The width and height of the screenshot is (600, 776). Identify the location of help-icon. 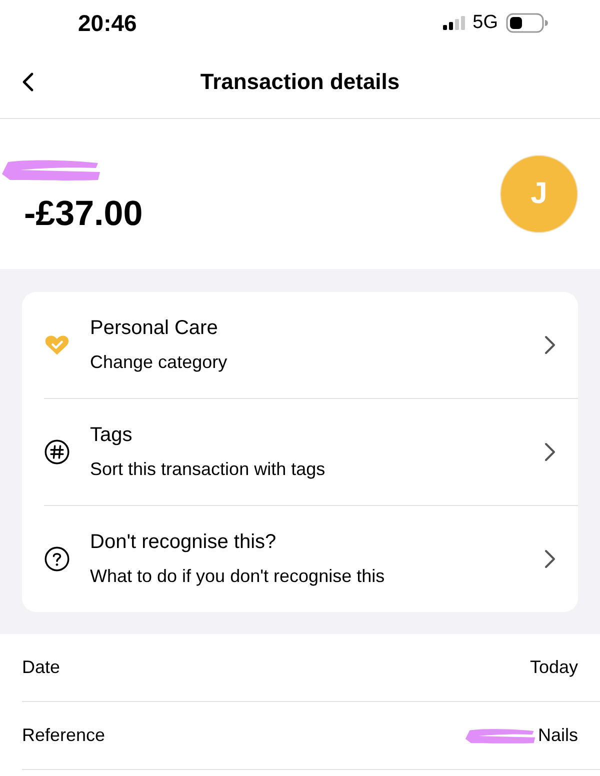
(57, 559).